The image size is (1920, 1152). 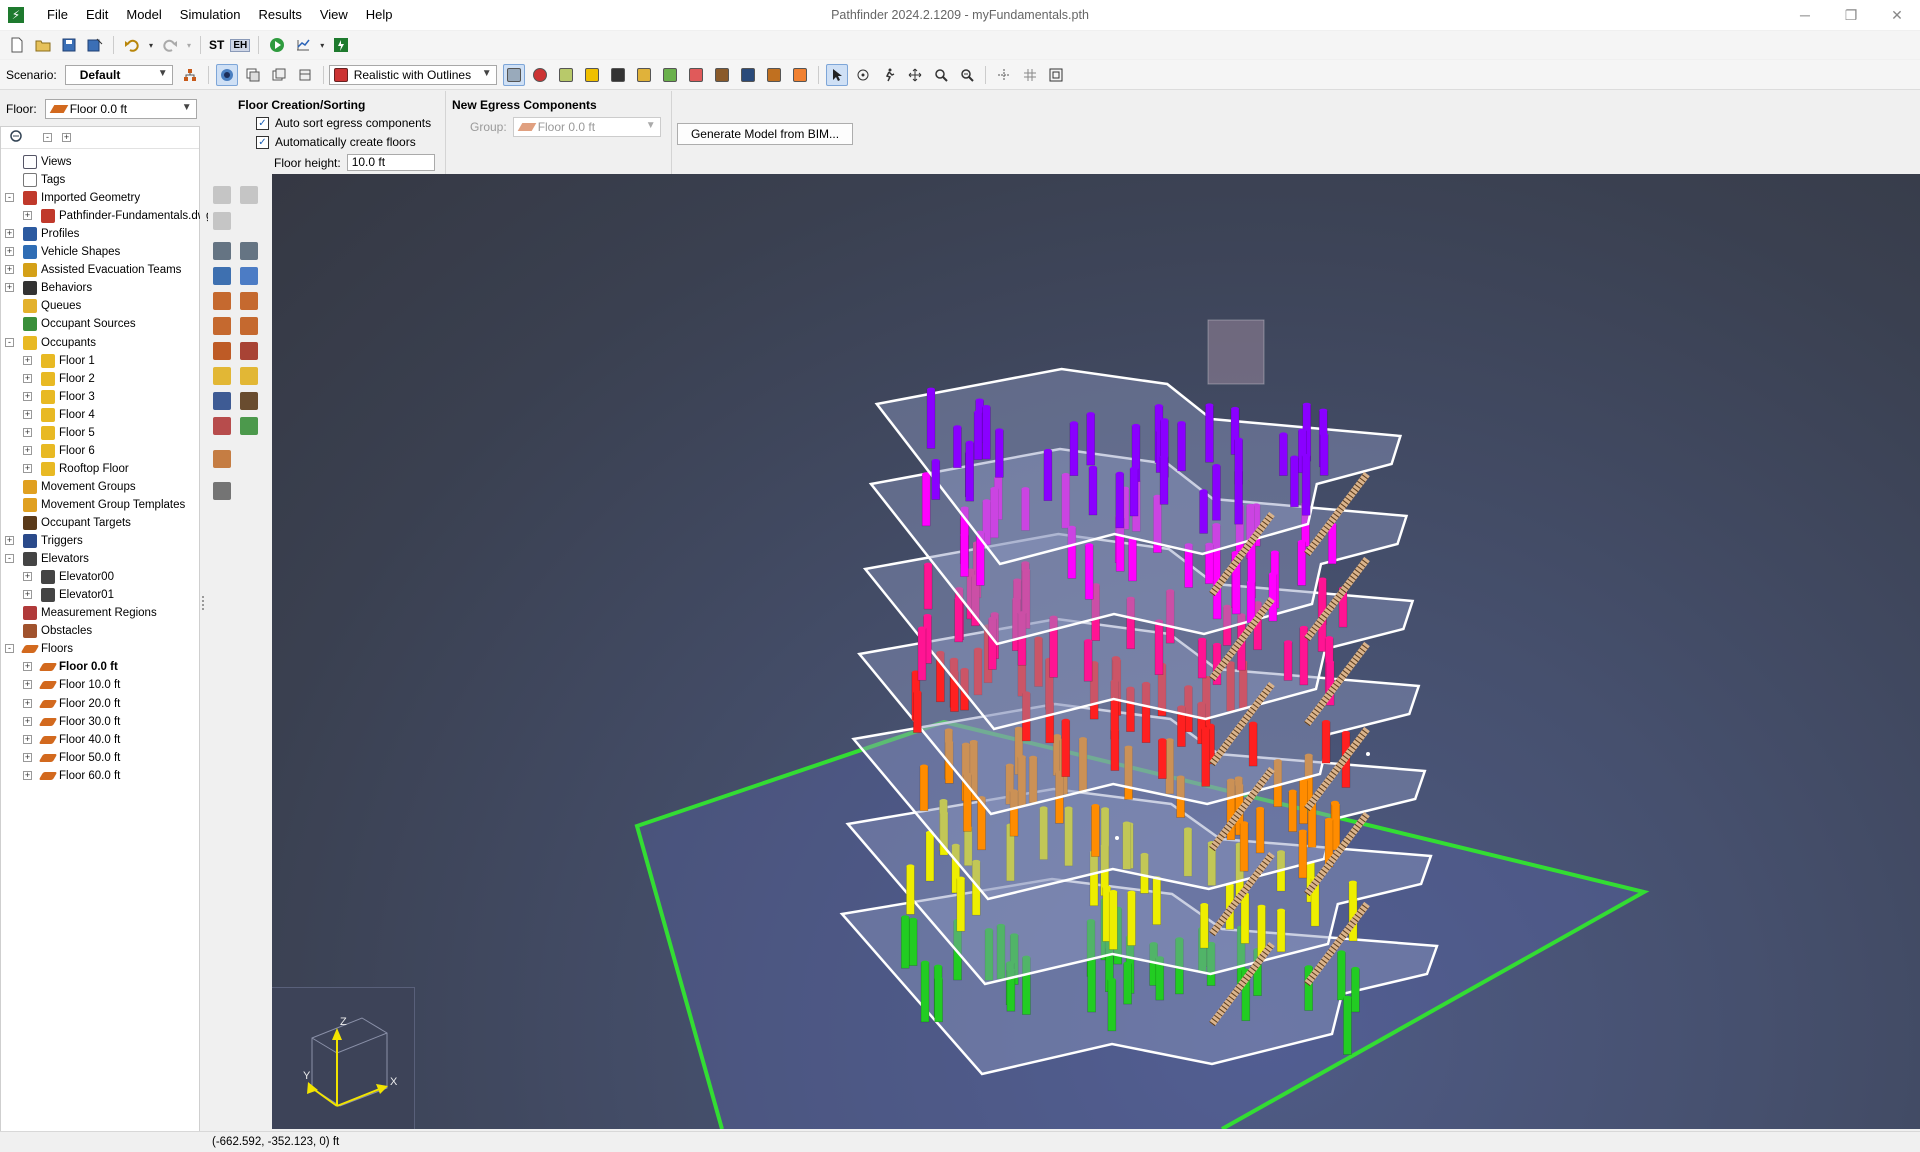 I want to click on restore-button: ❐, so click(x=1851, y=15).